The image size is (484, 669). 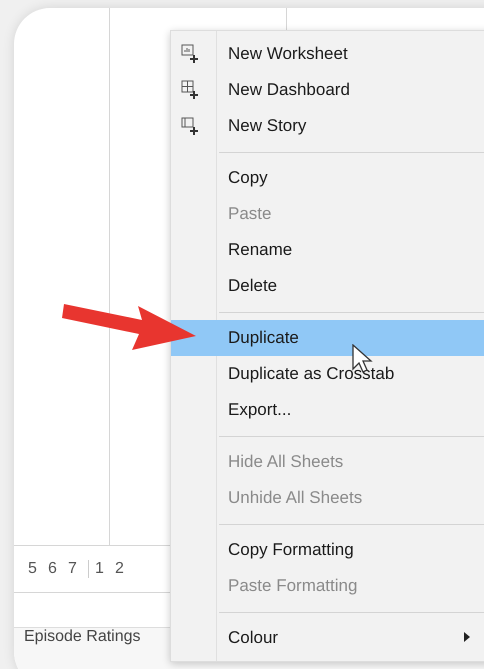 I want to click on menu-item: Delete, so click(x=327, y=286).